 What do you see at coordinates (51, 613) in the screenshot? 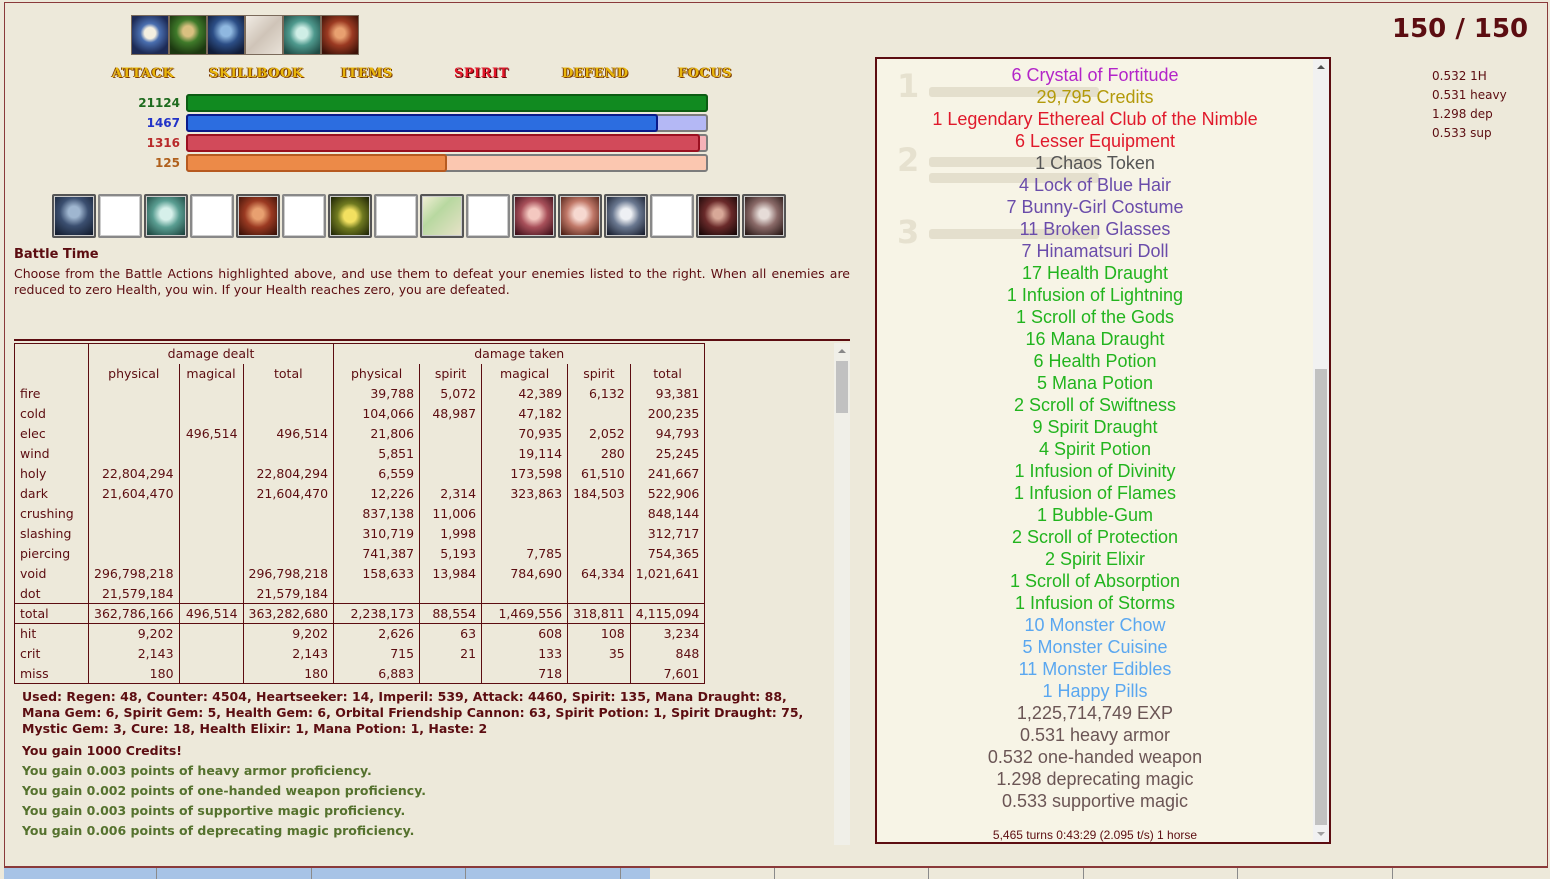
I see `row-label: total` at bounding box center [51, 613].